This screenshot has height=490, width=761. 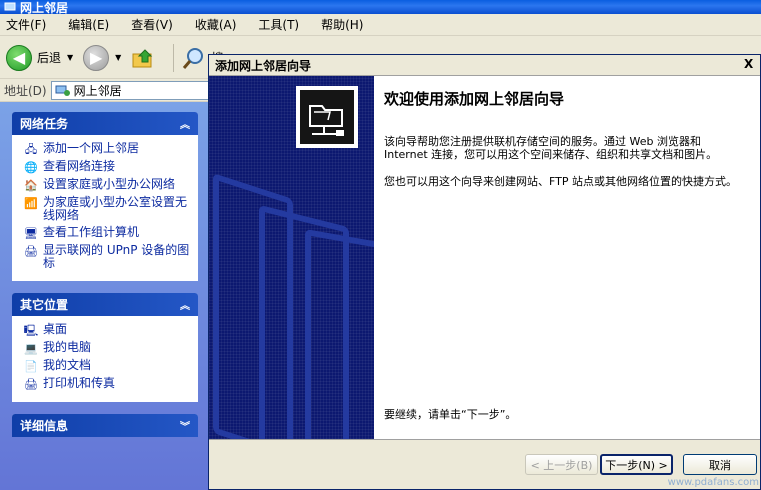 What do you see at coordinates (31, 185) in the screenshot?
I see `home-network-icon: 🏠` at bounding box center [31, 185].